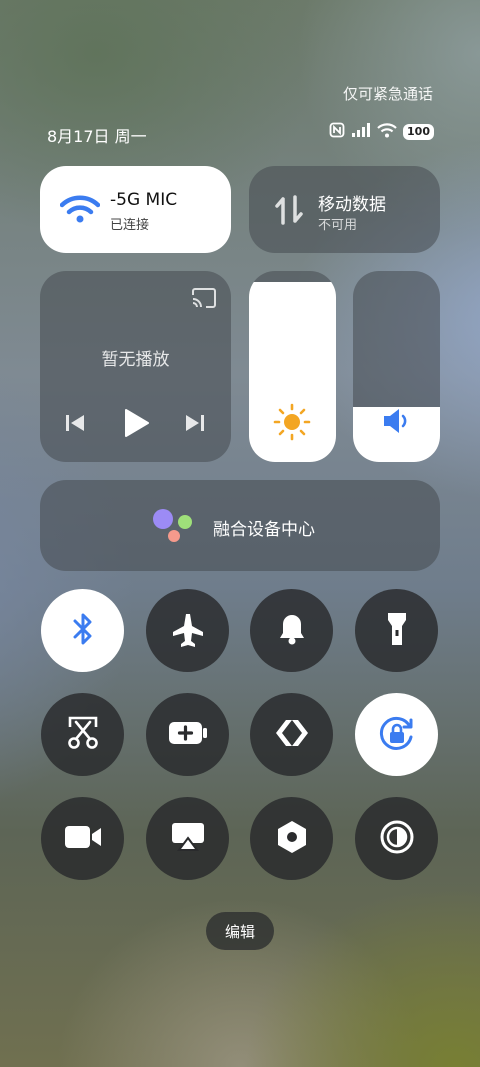  Describe the element at coordinates (135, 360) in the screenshot. I see `media-status-text: 暂无播放` at that location.